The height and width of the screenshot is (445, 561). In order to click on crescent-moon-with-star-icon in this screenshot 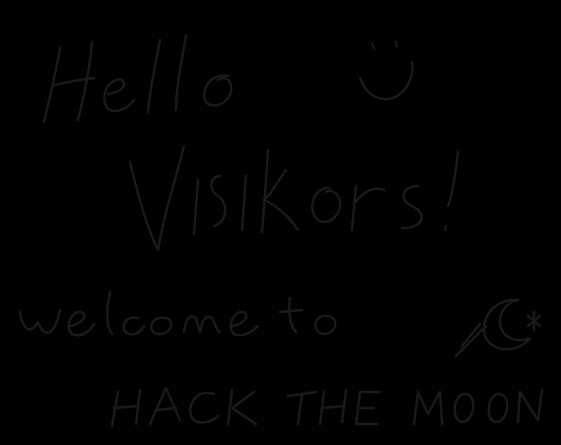, I will do `click(498, 328)`.